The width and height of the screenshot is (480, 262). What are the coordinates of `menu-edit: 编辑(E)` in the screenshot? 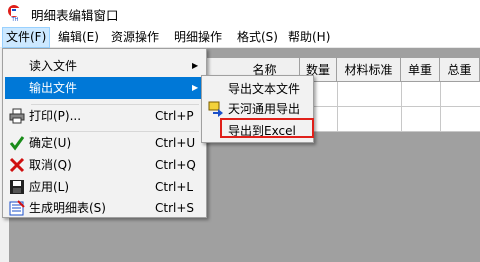 It's located at (78, 37).